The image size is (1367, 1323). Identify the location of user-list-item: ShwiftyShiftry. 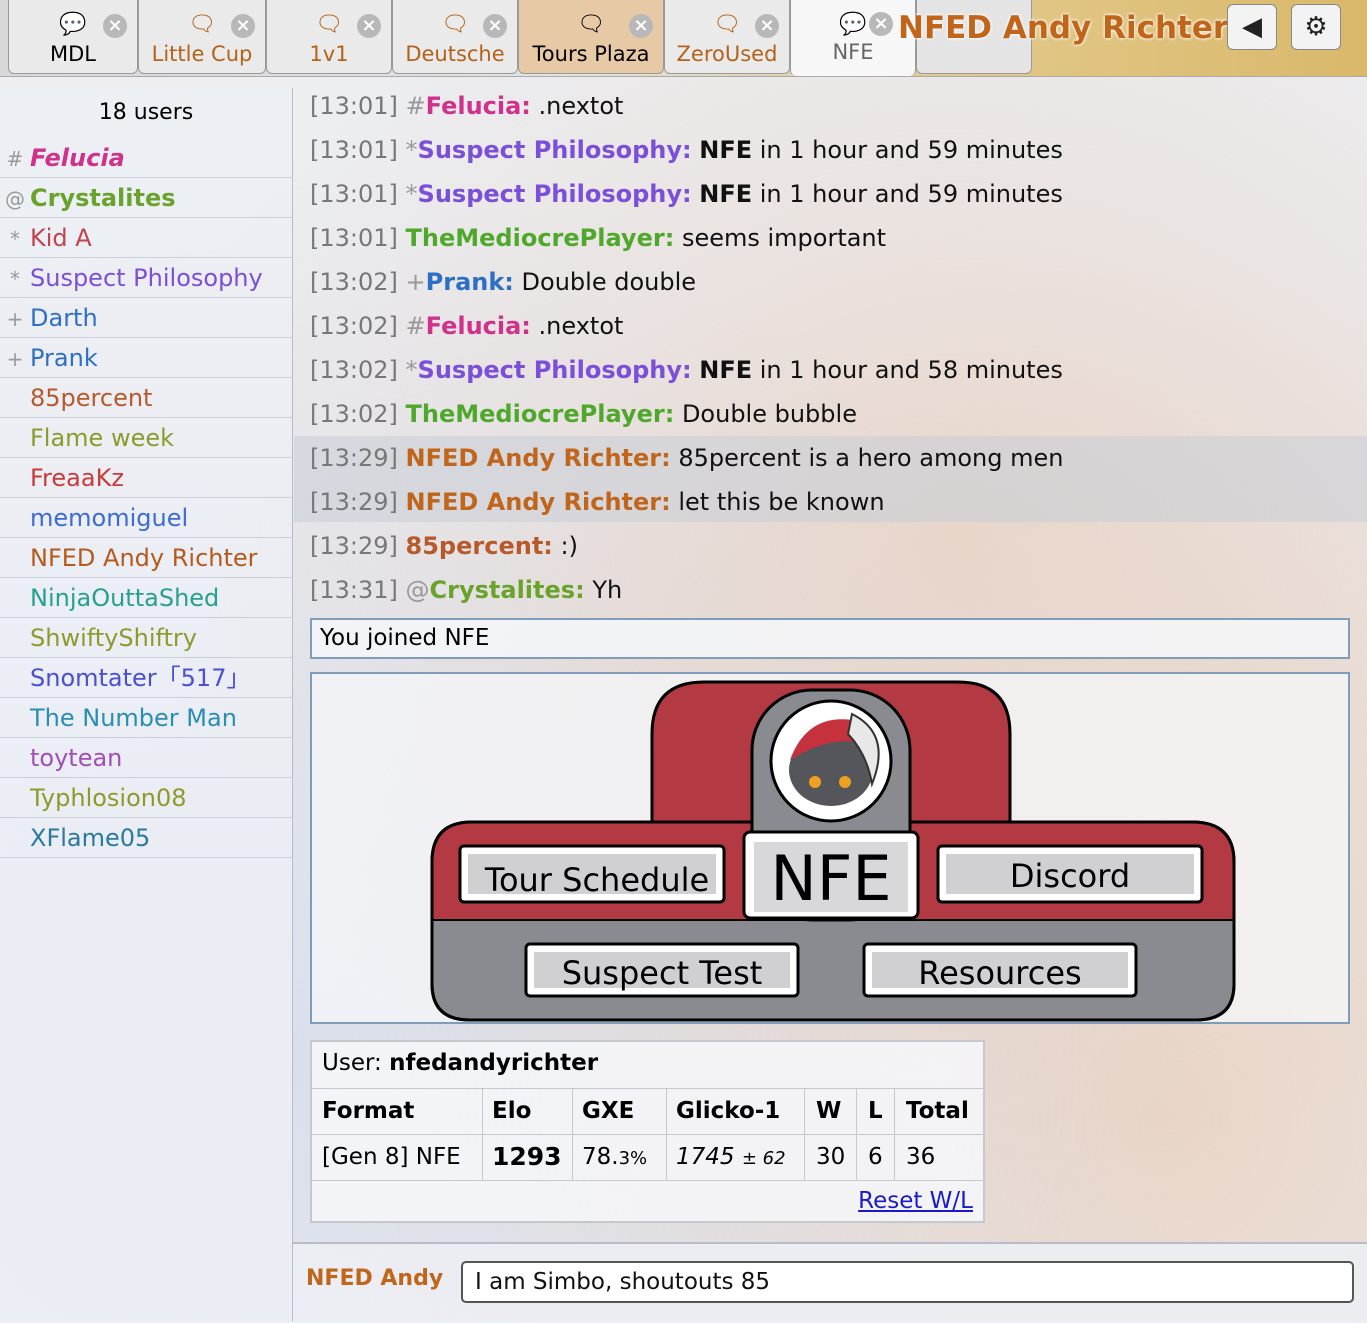
(146, 638).